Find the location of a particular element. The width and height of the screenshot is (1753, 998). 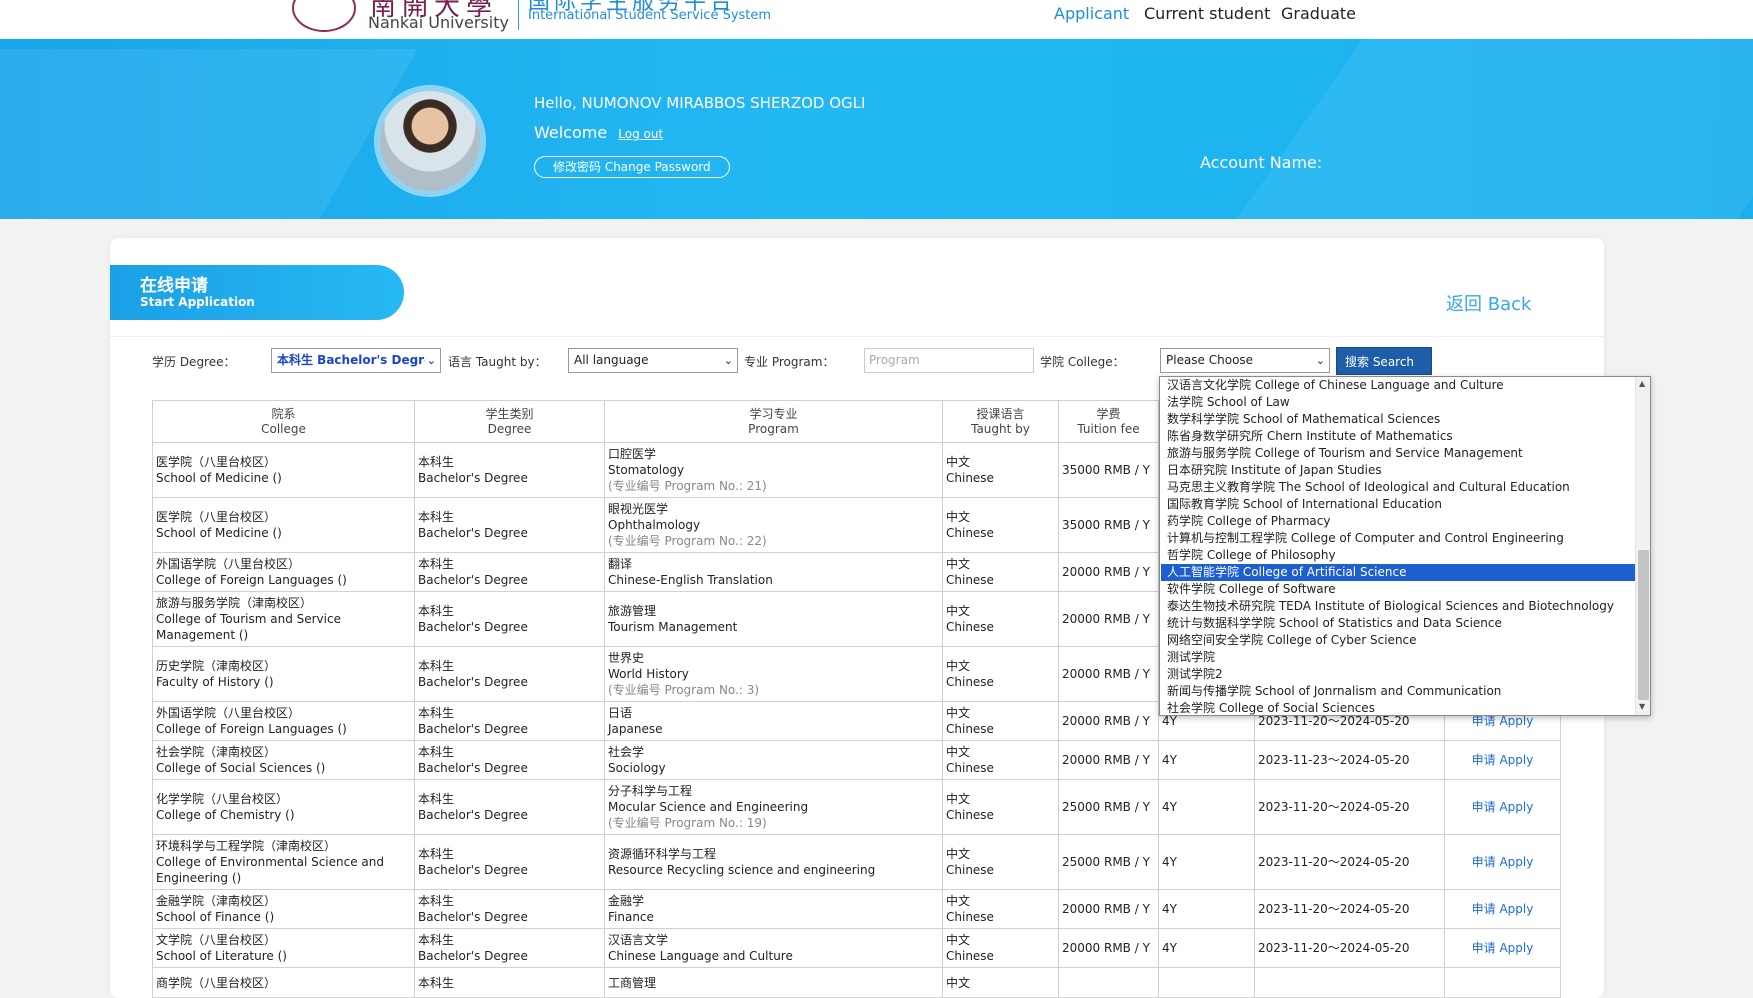

program-cell: 日语 Japanese is located at coordinates (773, 721).